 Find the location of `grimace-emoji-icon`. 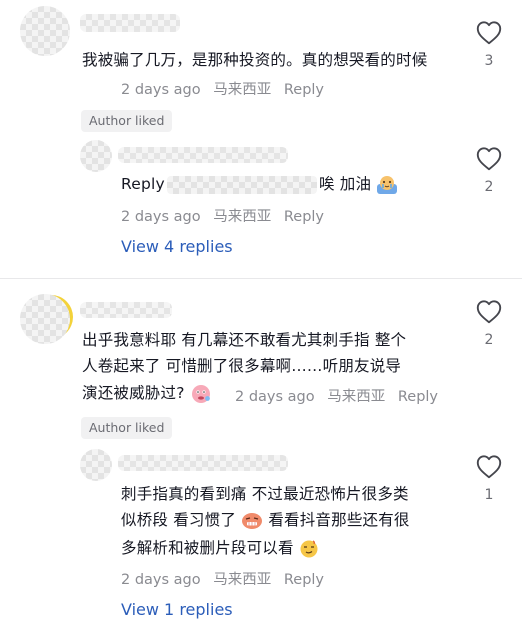

grimace-emoji-icon is located at coordinates (252, 520).